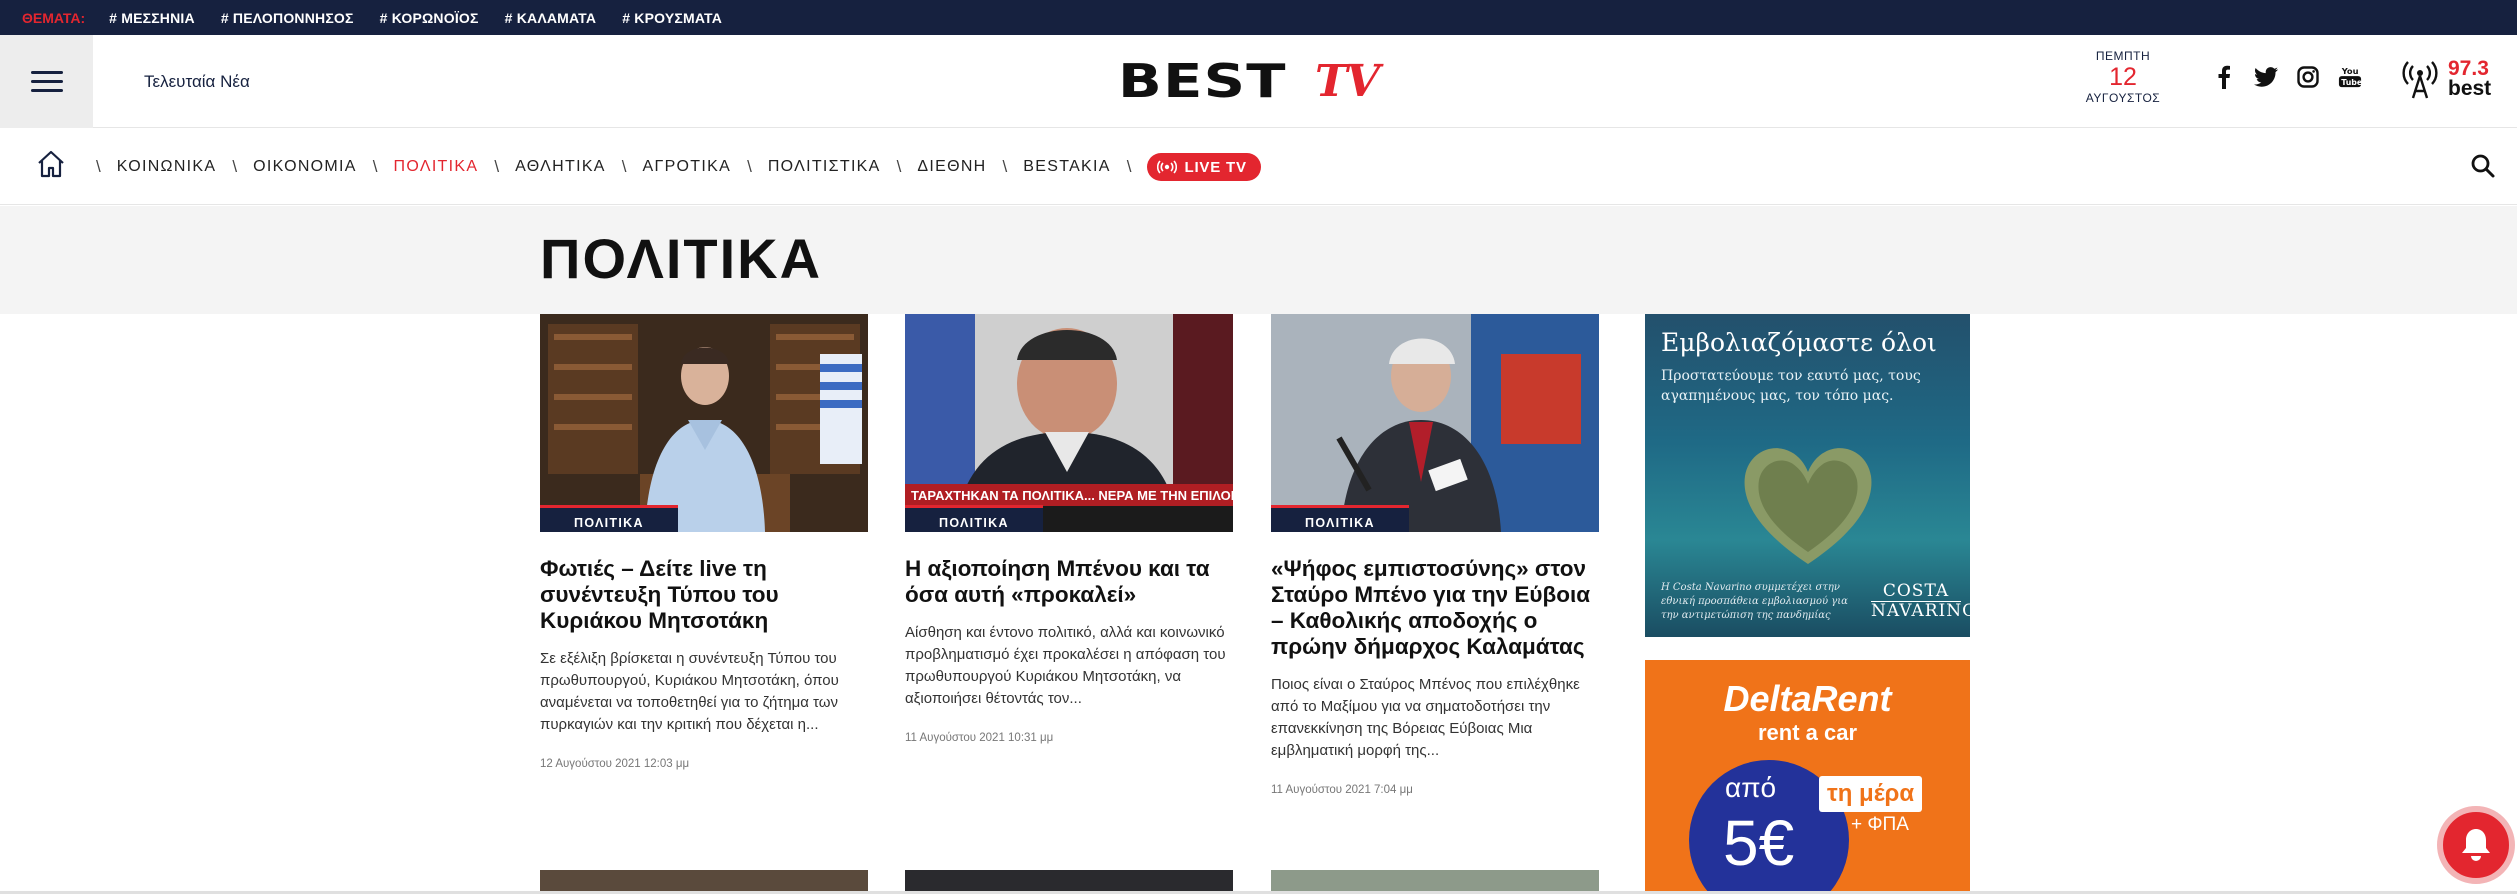 This screenshot has width=2517, height=894. What do you see at coordinates (2308, 77) in the screenshot?
I see `instagram-icon` at bounding box center [2308, 77].